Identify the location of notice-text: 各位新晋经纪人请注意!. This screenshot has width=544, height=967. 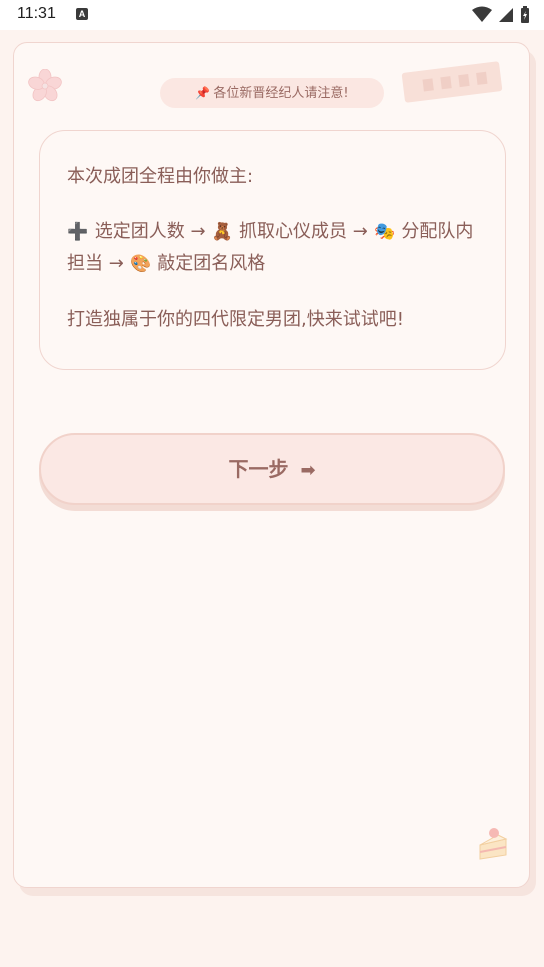
(281, 93).